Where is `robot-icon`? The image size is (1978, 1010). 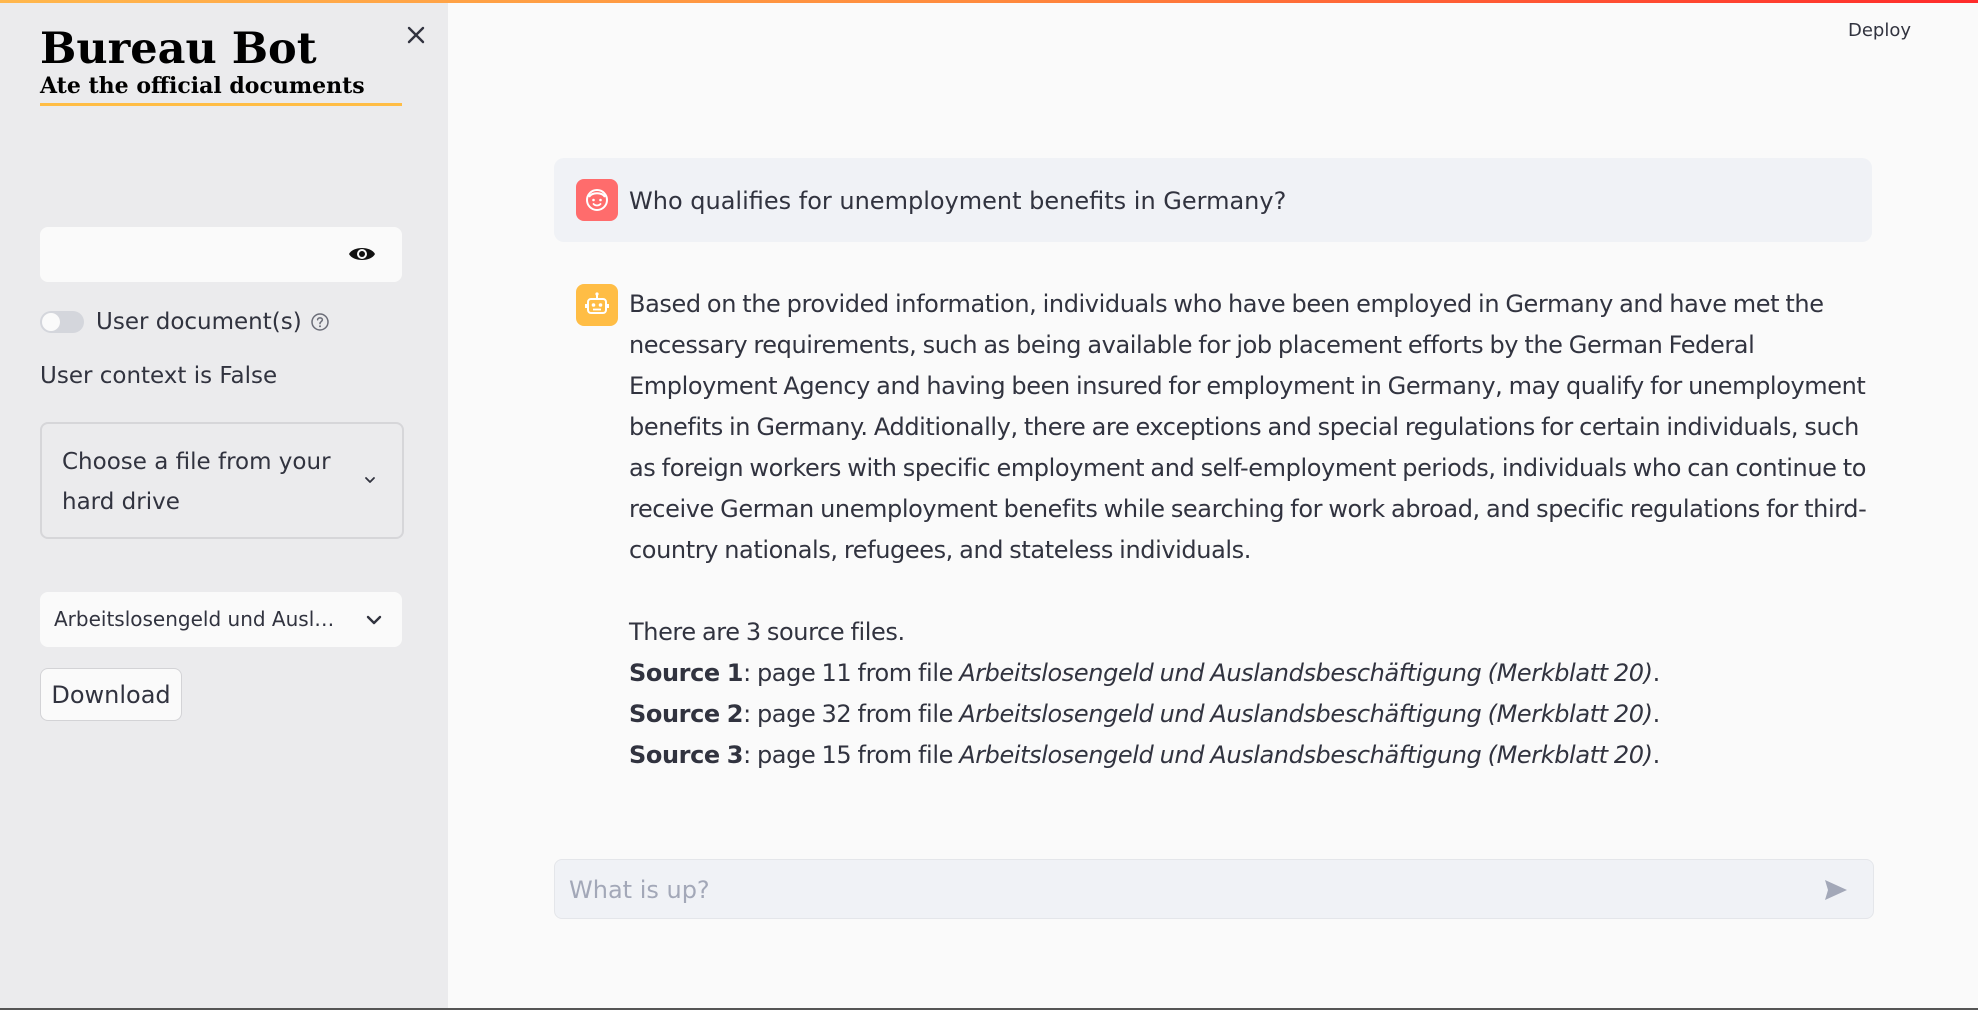 robot-icon is located at coordinates (597, 303).